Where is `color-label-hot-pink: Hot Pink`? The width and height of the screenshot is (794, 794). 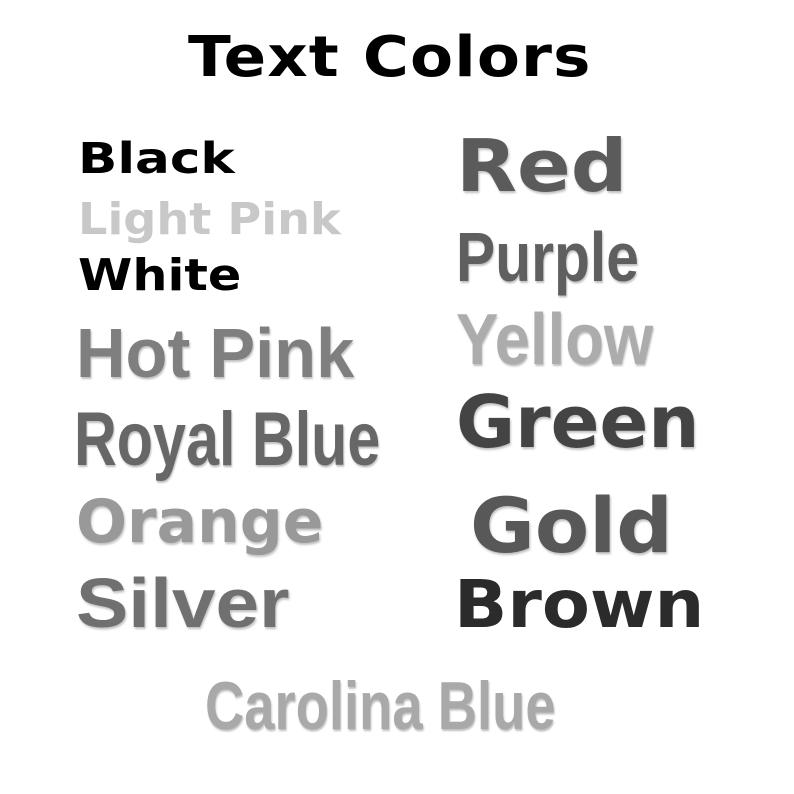 color-label-hot-pink: Hot Pink is located at coordinates (215, 353).